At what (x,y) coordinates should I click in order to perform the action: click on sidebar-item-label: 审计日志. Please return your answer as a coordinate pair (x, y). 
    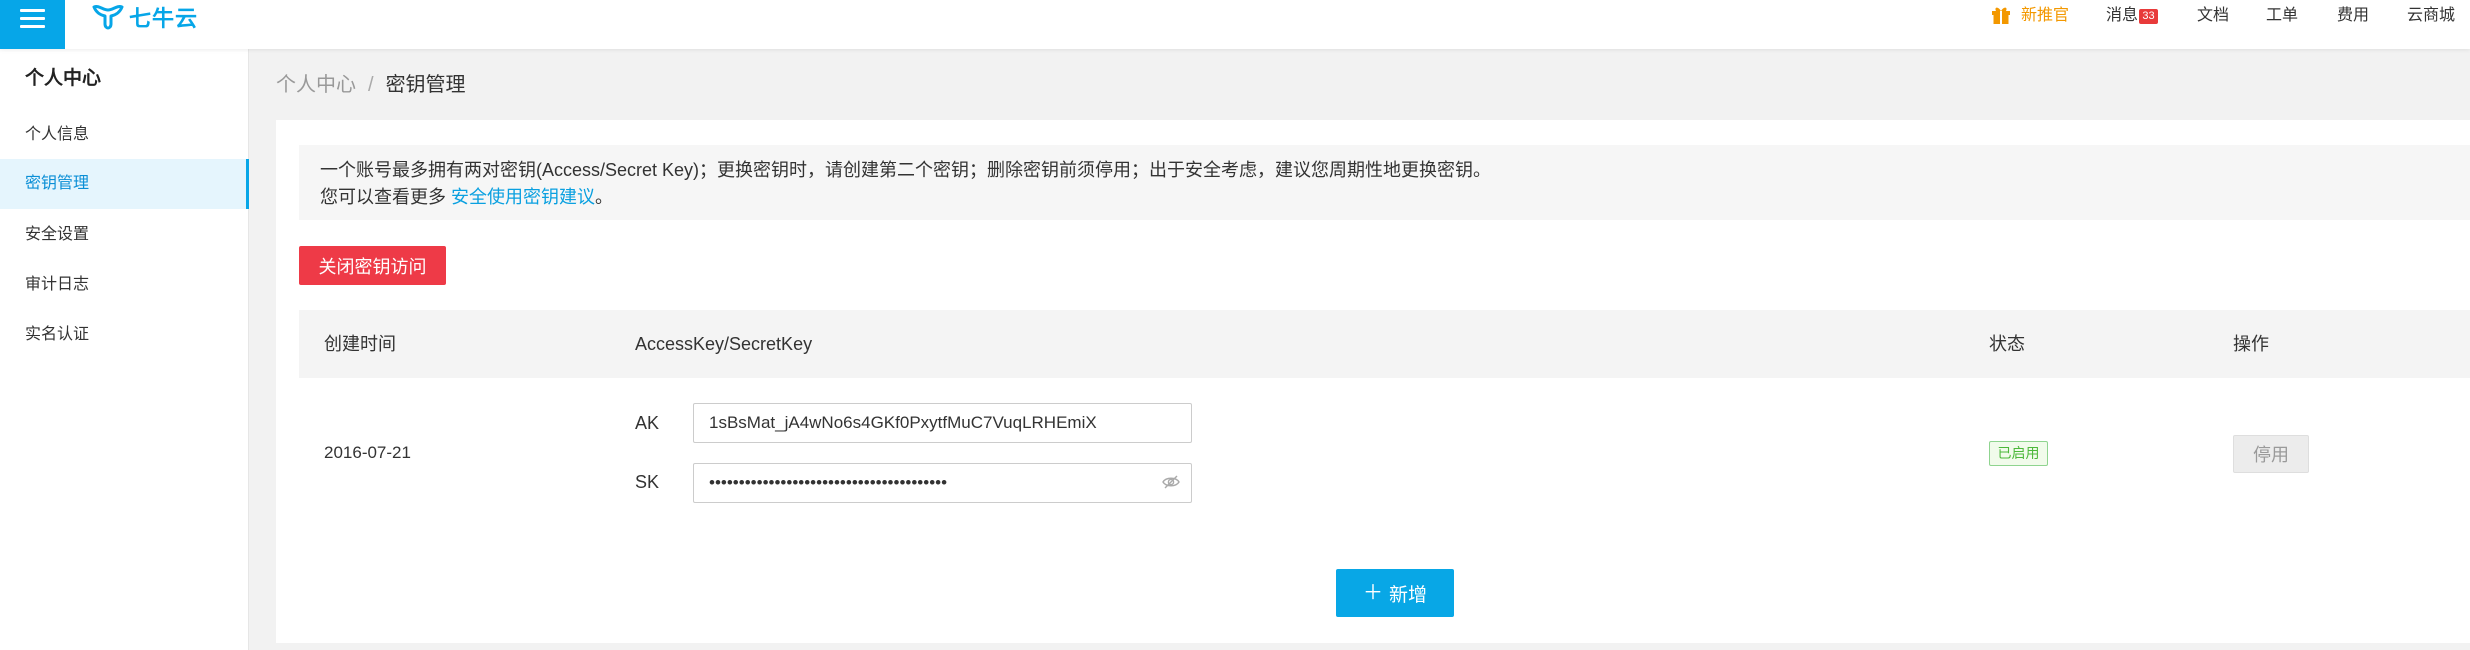
    Looking at the image, I should click on (57, 284).